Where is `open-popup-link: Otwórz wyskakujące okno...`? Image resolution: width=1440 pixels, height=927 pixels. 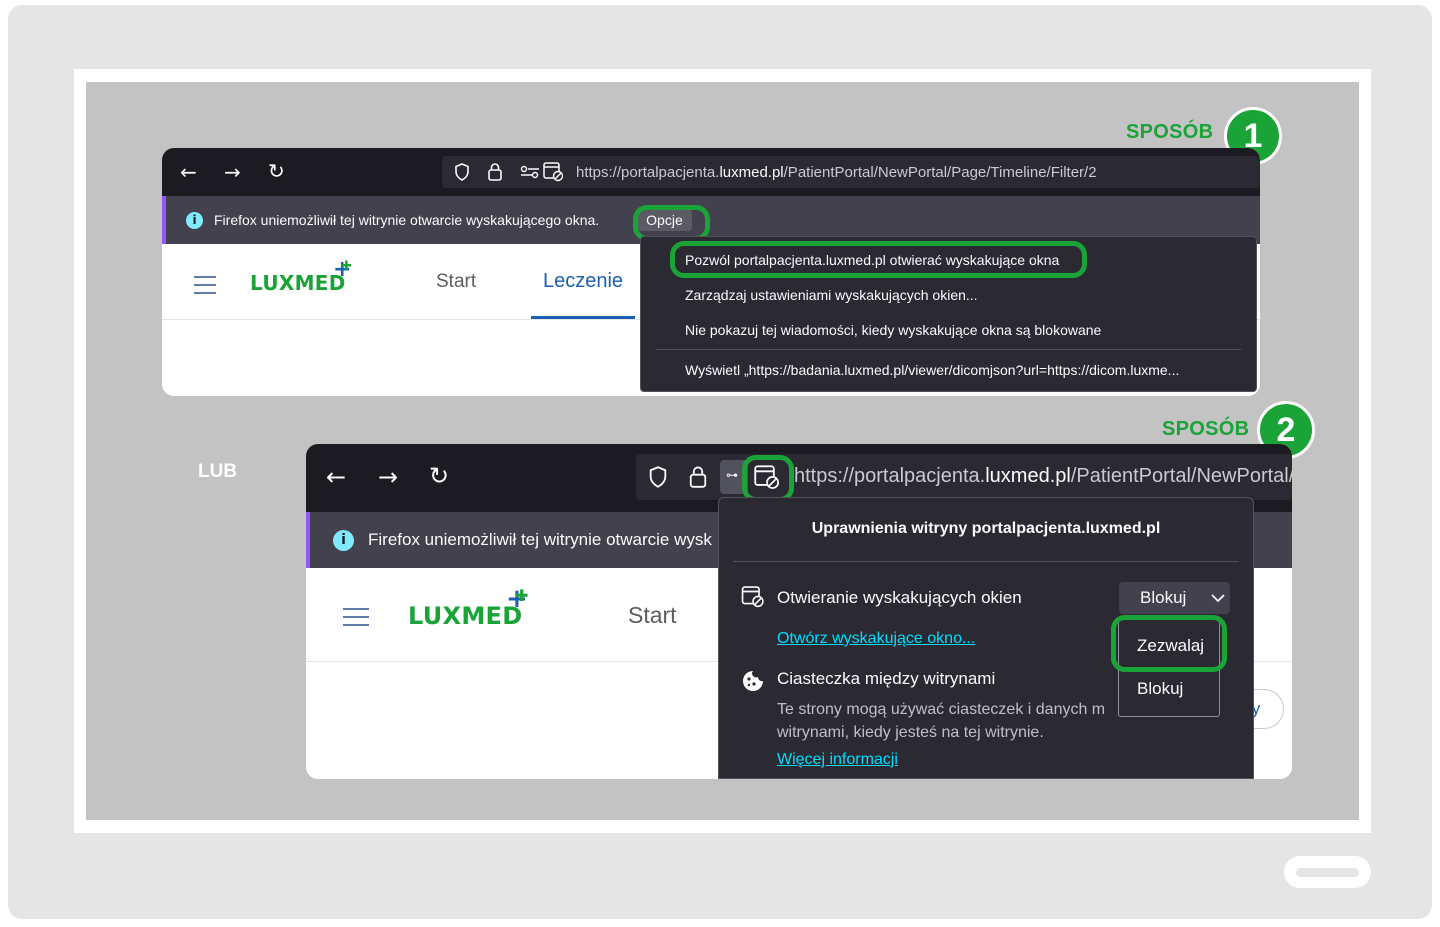
open-popup-link: Otwórz wyskakujące okno... is located at coordinates (876, 639).